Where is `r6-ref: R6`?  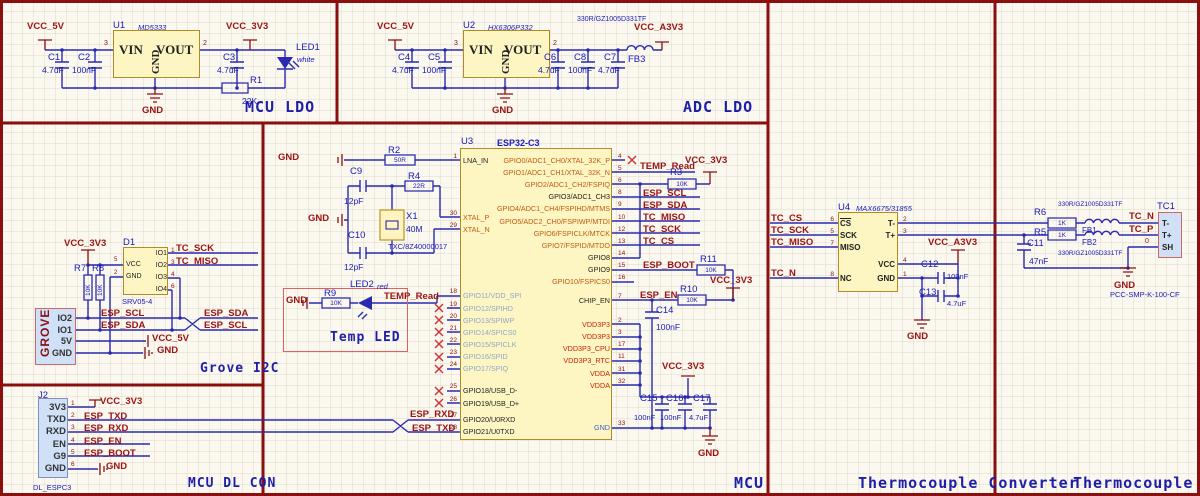 r6-ref: R6 is located at coordinates (1040, 212).